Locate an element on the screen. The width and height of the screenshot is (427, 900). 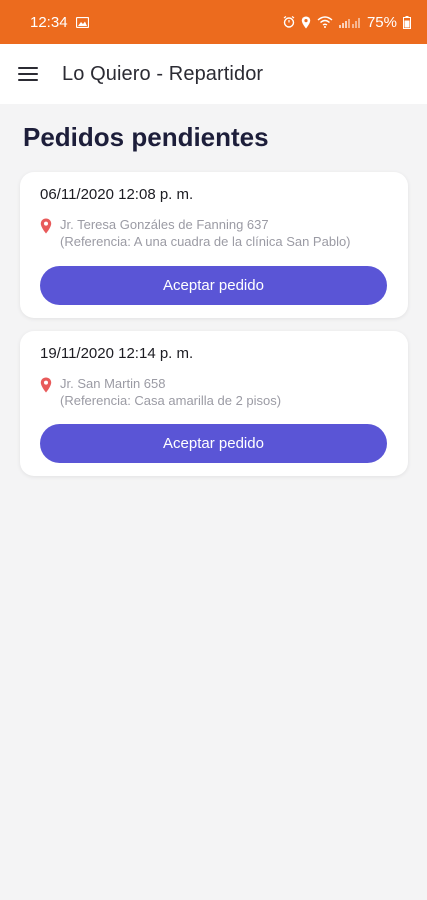
address-line: Jr. Teresa Gonzáles de Fanning 637 is located at coordinates (164, 224).